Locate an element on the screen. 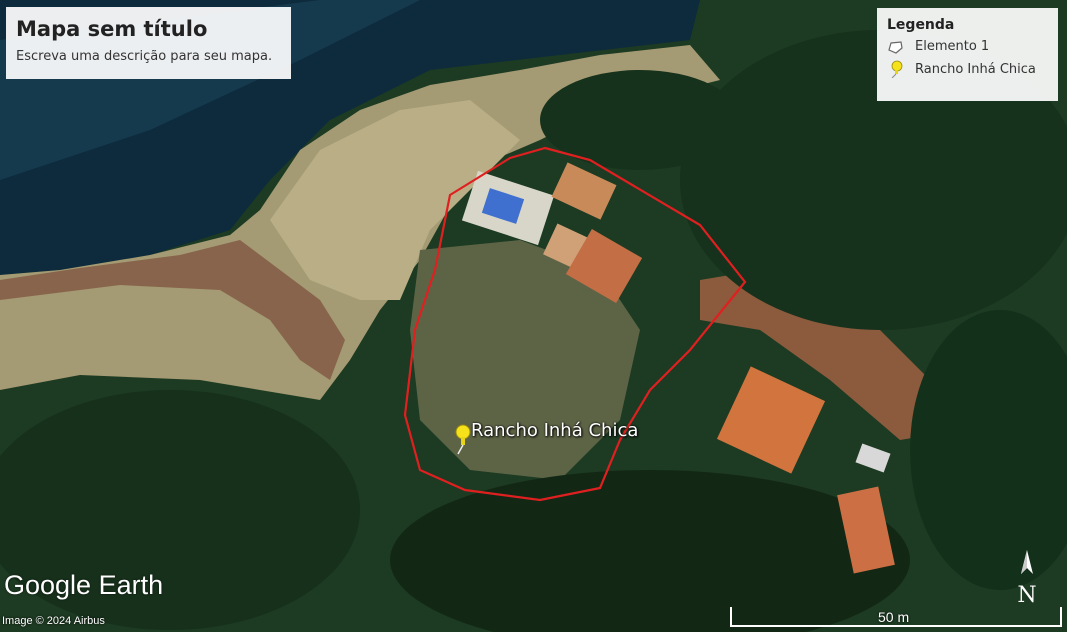  placemark-label: Rancho Inhá Chica is located at coordinates (554, 430).